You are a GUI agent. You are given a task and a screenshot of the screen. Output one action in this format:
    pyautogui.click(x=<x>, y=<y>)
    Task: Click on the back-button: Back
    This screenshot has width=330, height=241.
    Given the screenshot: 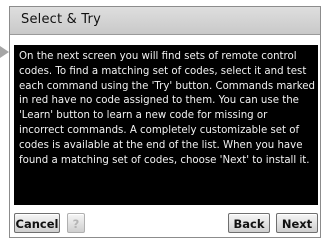 What is the action you would take?
    pyautogui.click(x=249, y=223)
    